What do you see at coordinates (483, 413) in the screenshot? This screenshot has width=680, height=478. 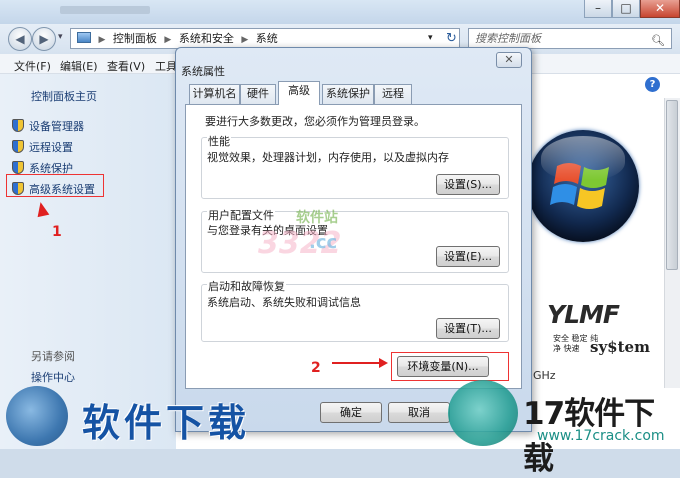 I see `crack-site-logo-icon` at bounding box center [483, 413].